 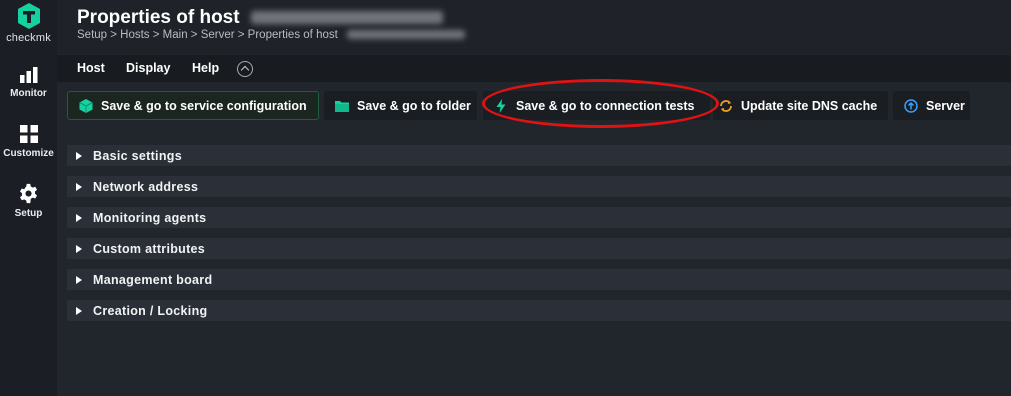 I want to click on section-title: Network address, so click(x=146, y=186).